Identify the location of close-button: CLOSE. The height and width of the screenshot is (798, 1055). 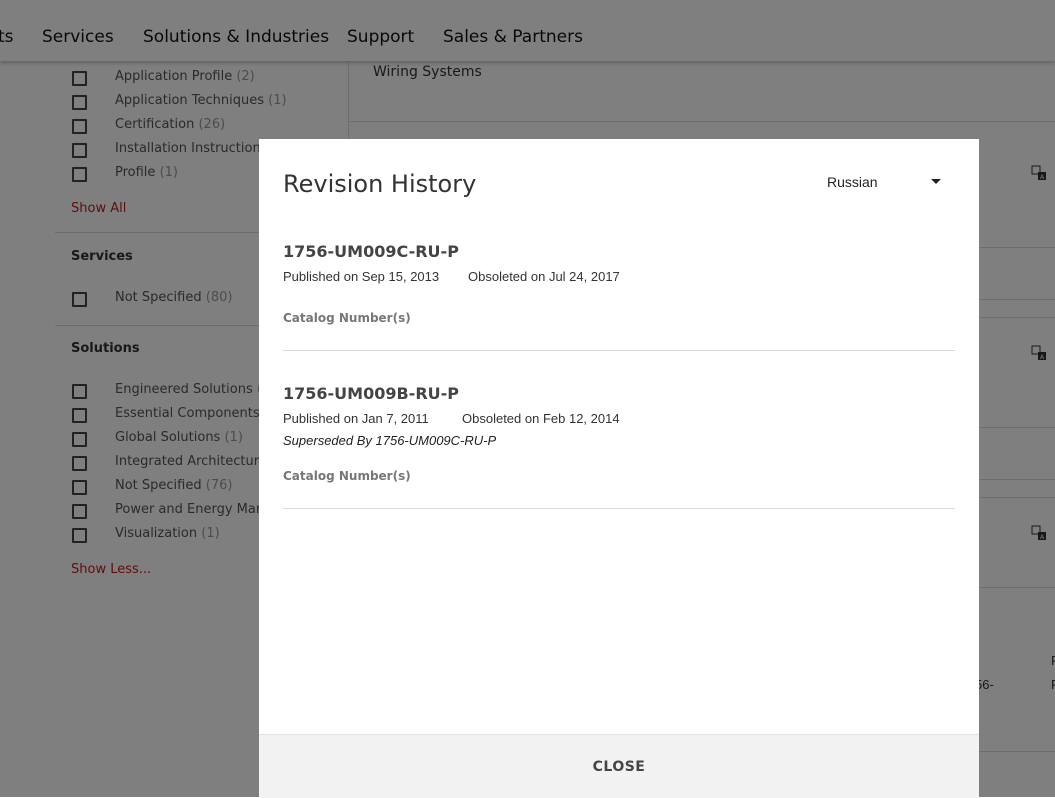
(619, 767).